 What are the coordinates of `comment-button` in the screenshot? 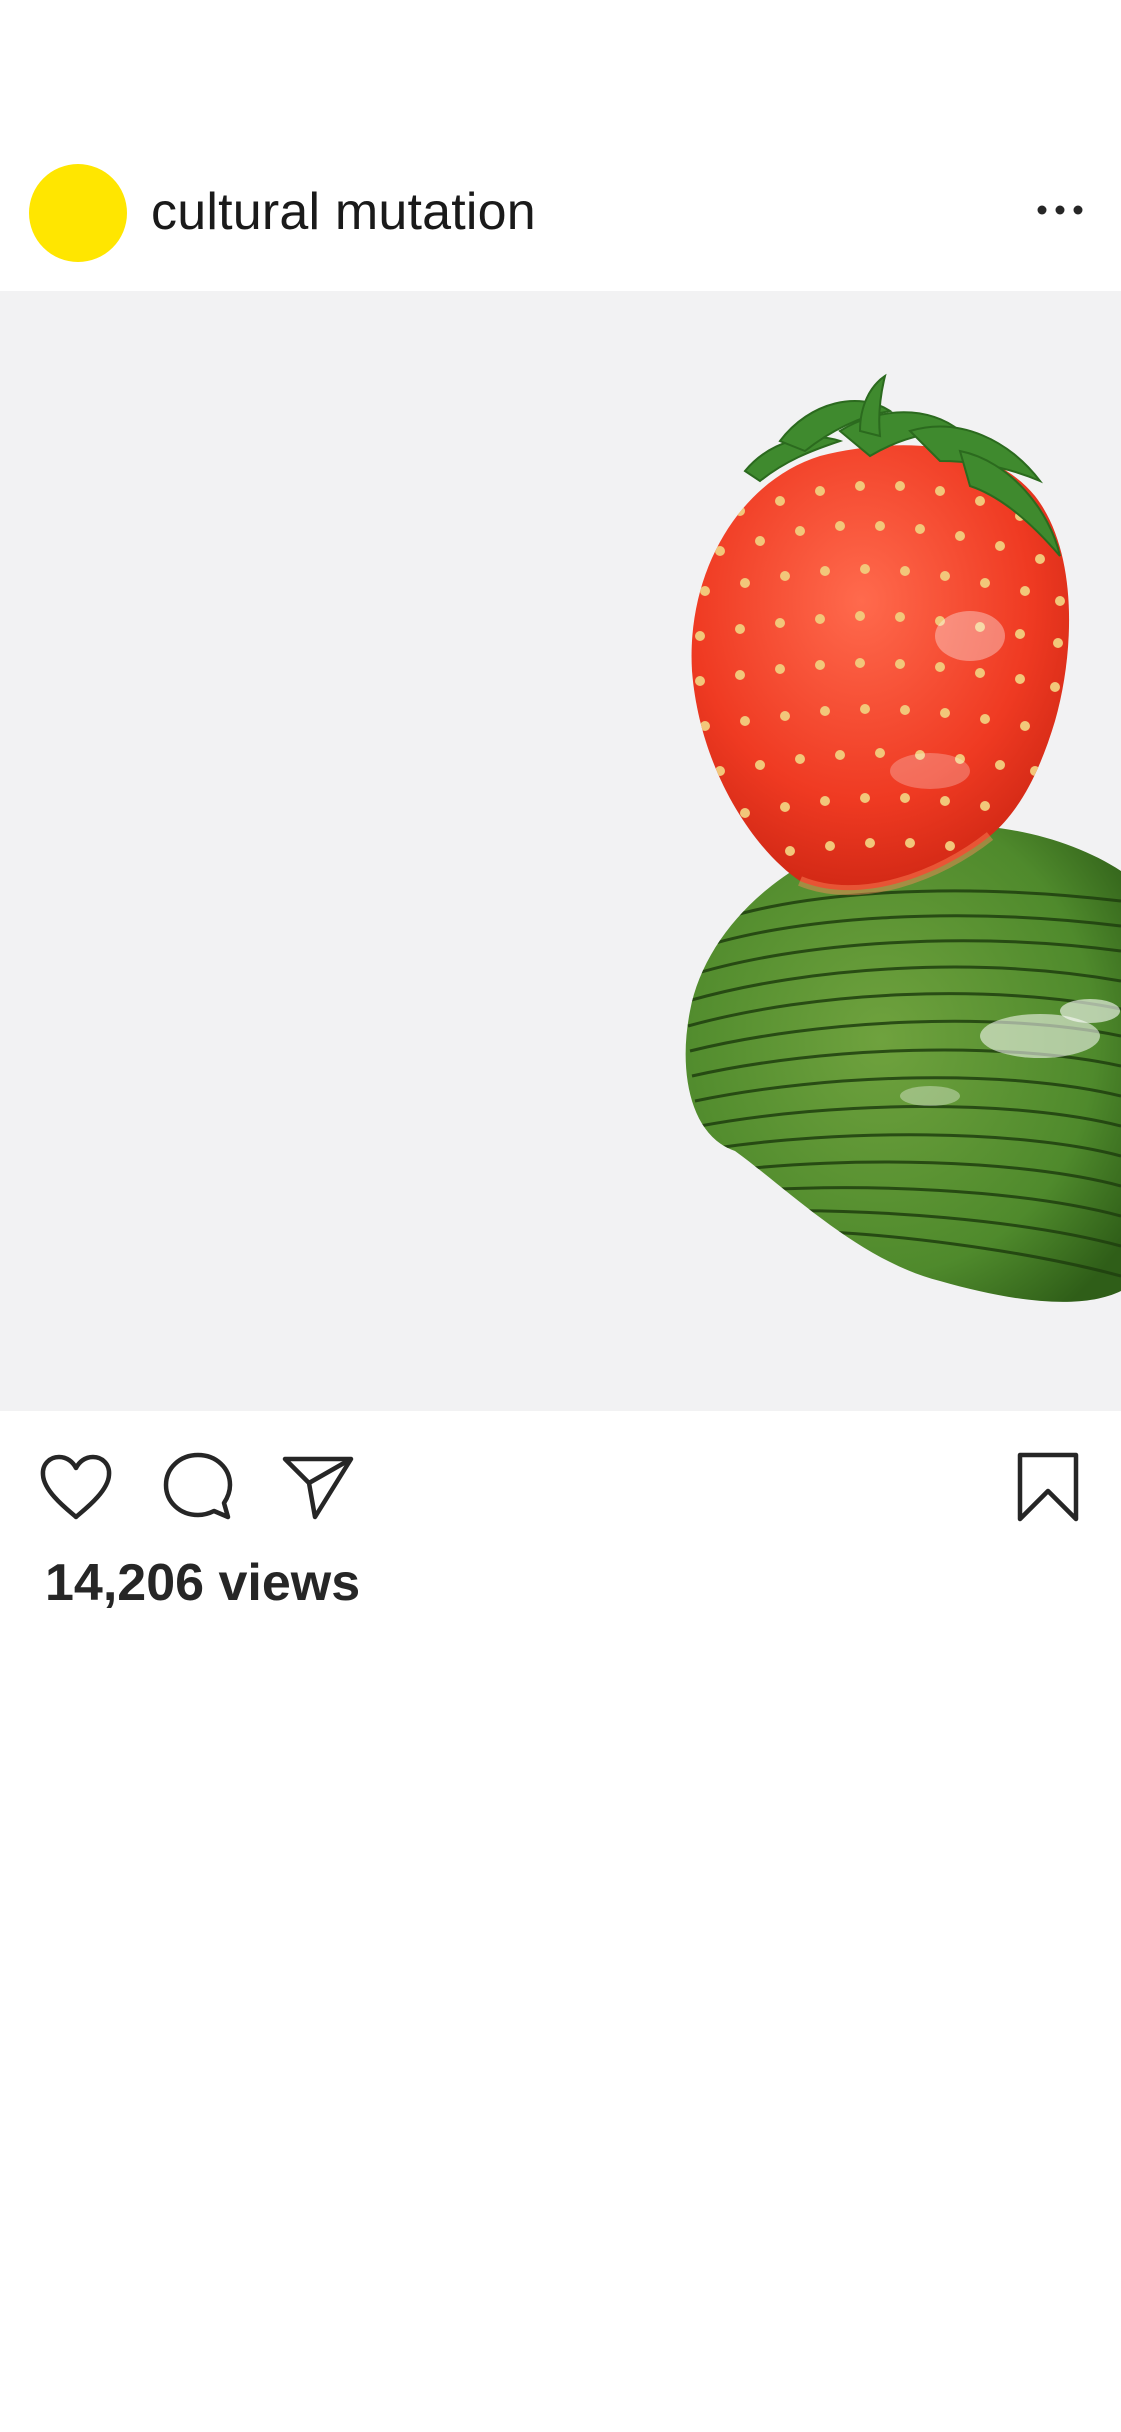 It's located at (198, 1487).